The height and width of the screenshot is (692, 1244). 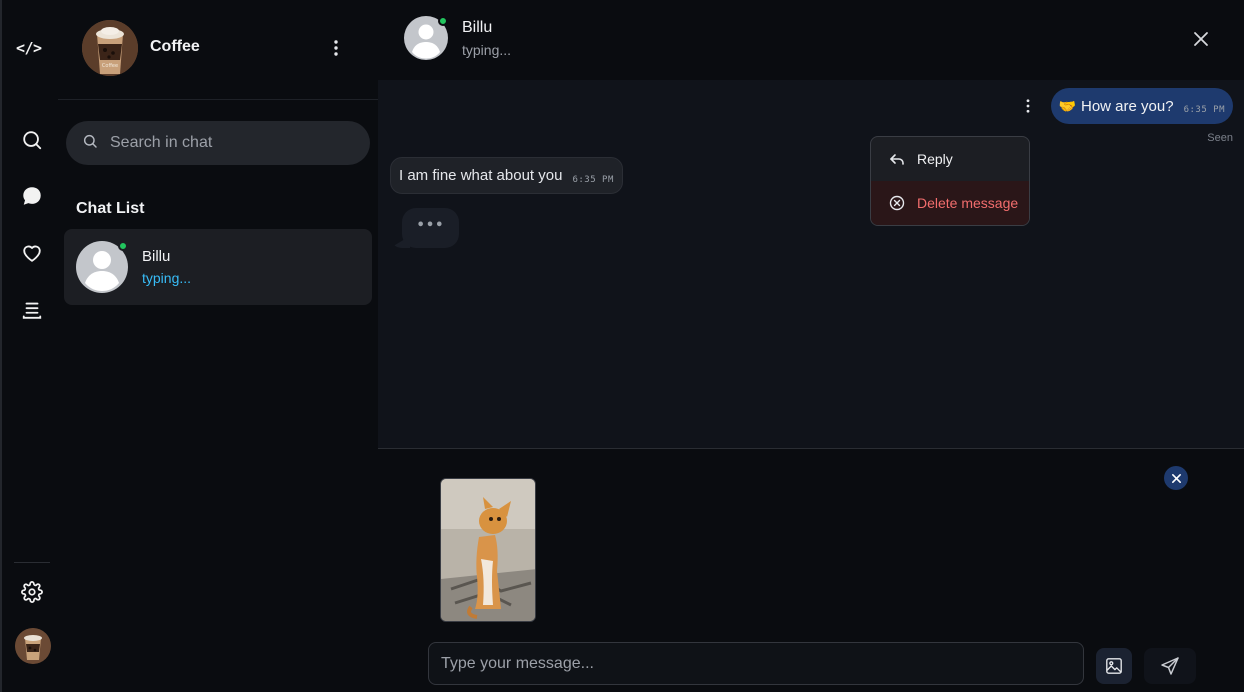 What do you see at coordinates (935, 159) in the screenshot?
I see `reply-label: Reply` at bounding box center [935, 159].